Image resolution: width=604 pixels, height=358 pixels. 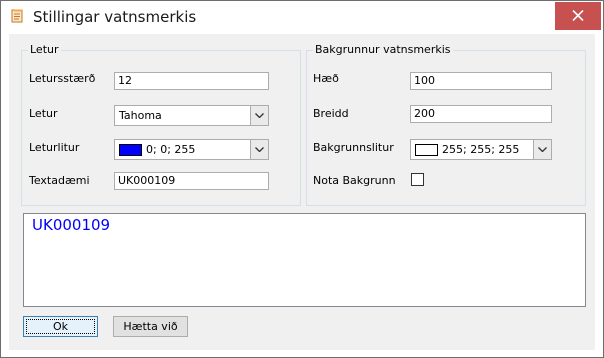 I want to click on close-button, so click(x=578, y=16).